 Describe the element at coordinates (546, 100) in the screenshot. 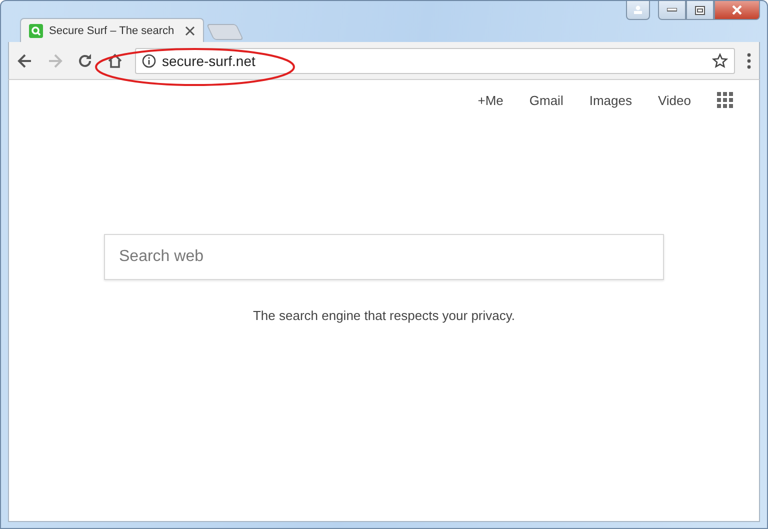

I see `top-link: Gmail` at that location.